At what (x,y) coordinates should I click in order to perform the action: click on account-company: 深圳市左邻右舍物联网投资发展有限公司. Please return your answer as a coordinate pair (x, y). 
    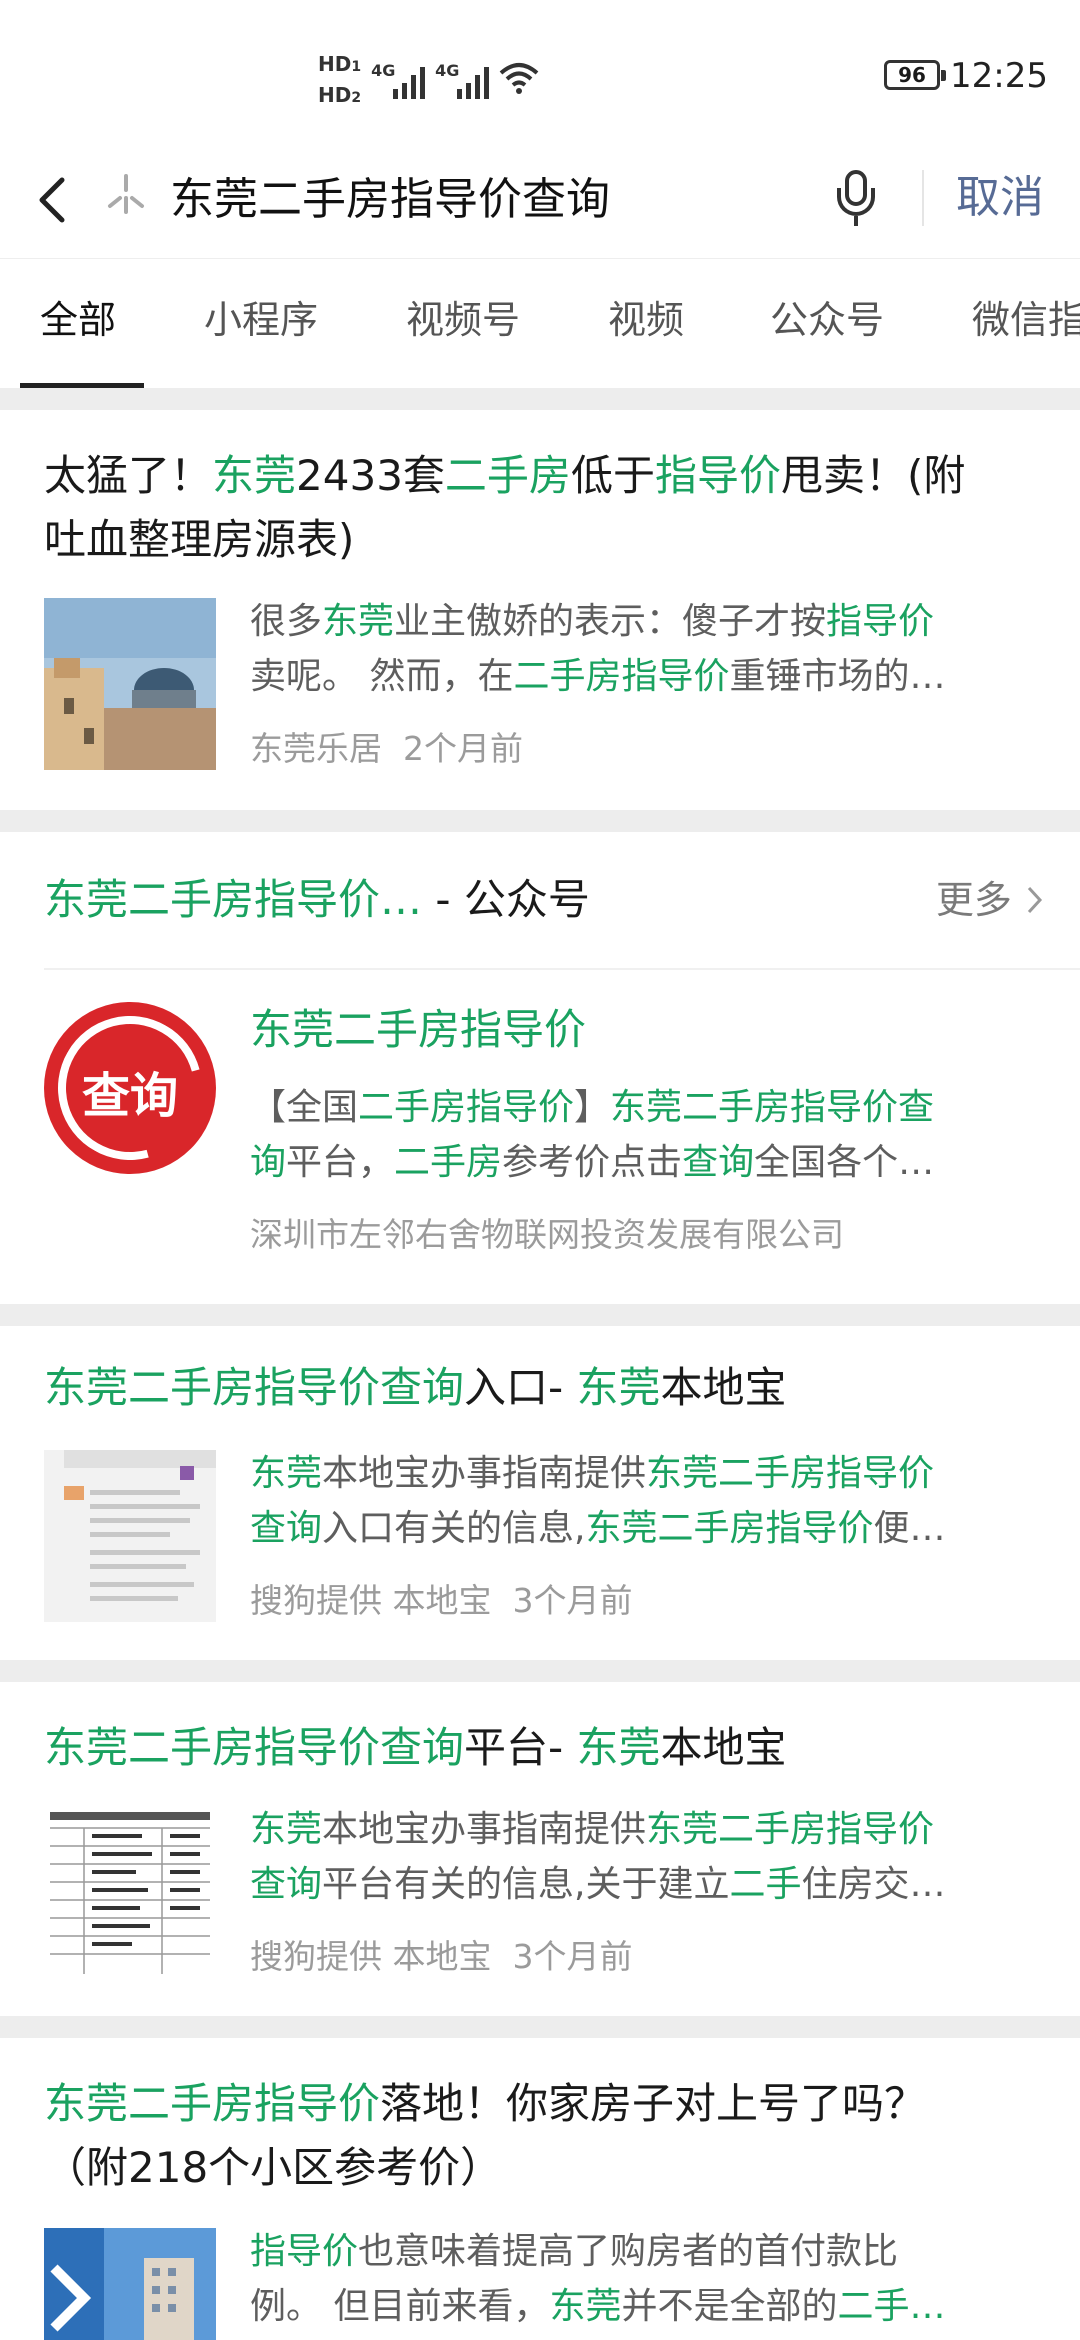
    Looking at the image, I should click on (547, 1234).